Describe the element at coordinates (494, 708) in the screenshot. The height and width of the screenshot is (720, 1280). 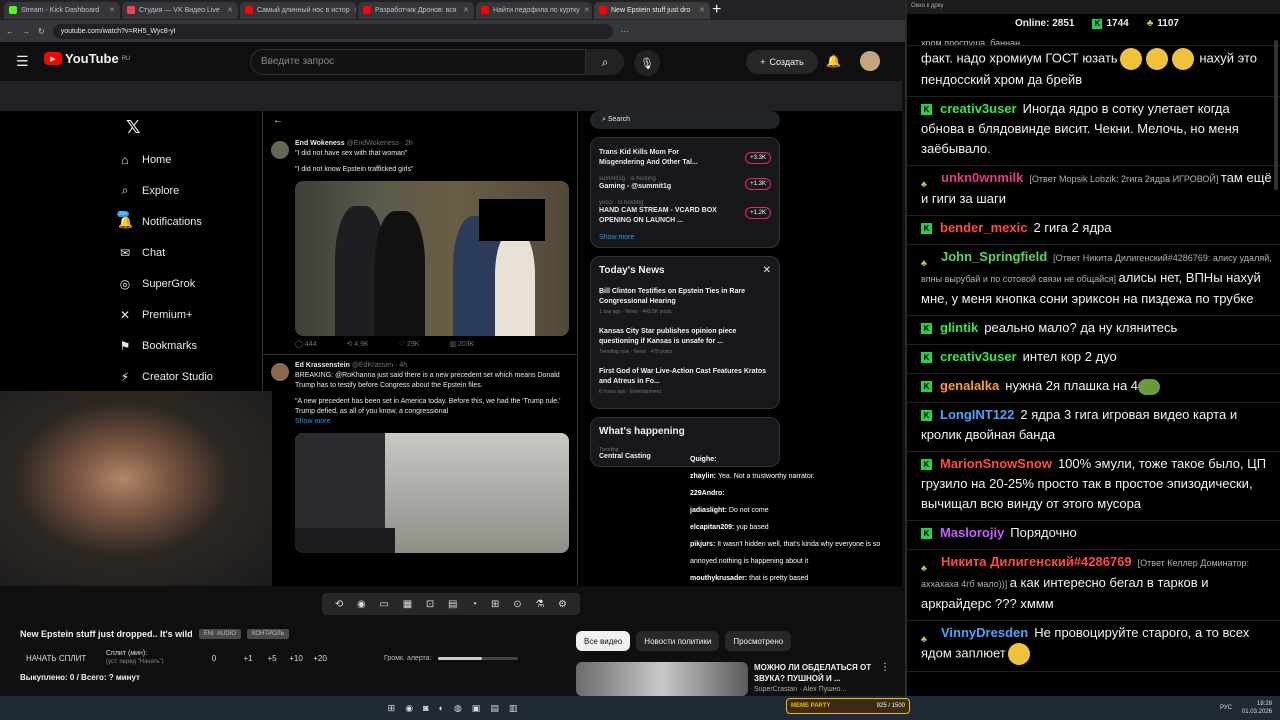
I see `app-icon: ▤` at that location.